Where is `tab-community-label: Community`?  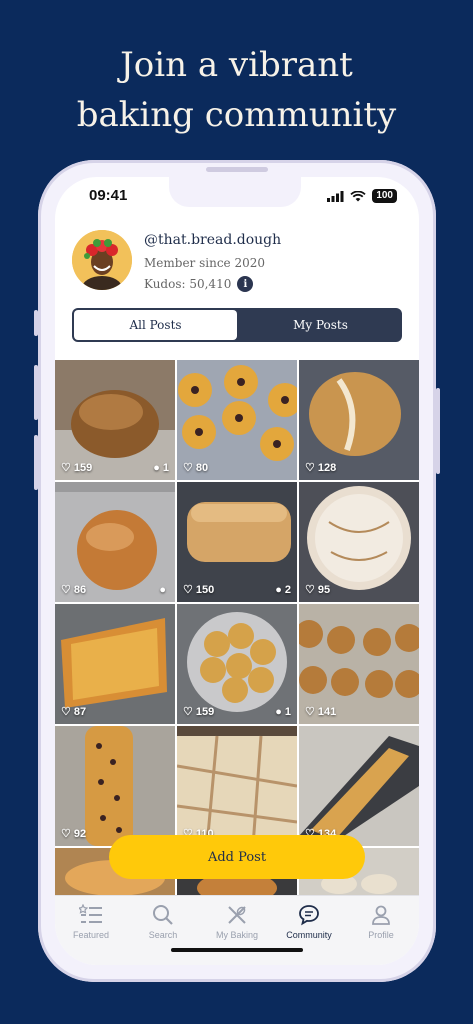 tab-community-label: Community is located at coordinates (309, 935).